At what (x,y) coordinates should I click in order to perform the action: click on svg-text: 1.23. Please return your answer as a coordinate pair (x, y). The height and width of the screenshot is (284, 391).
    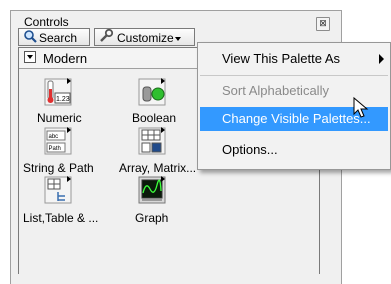
    Looking at the image, I should click on (63, 99).